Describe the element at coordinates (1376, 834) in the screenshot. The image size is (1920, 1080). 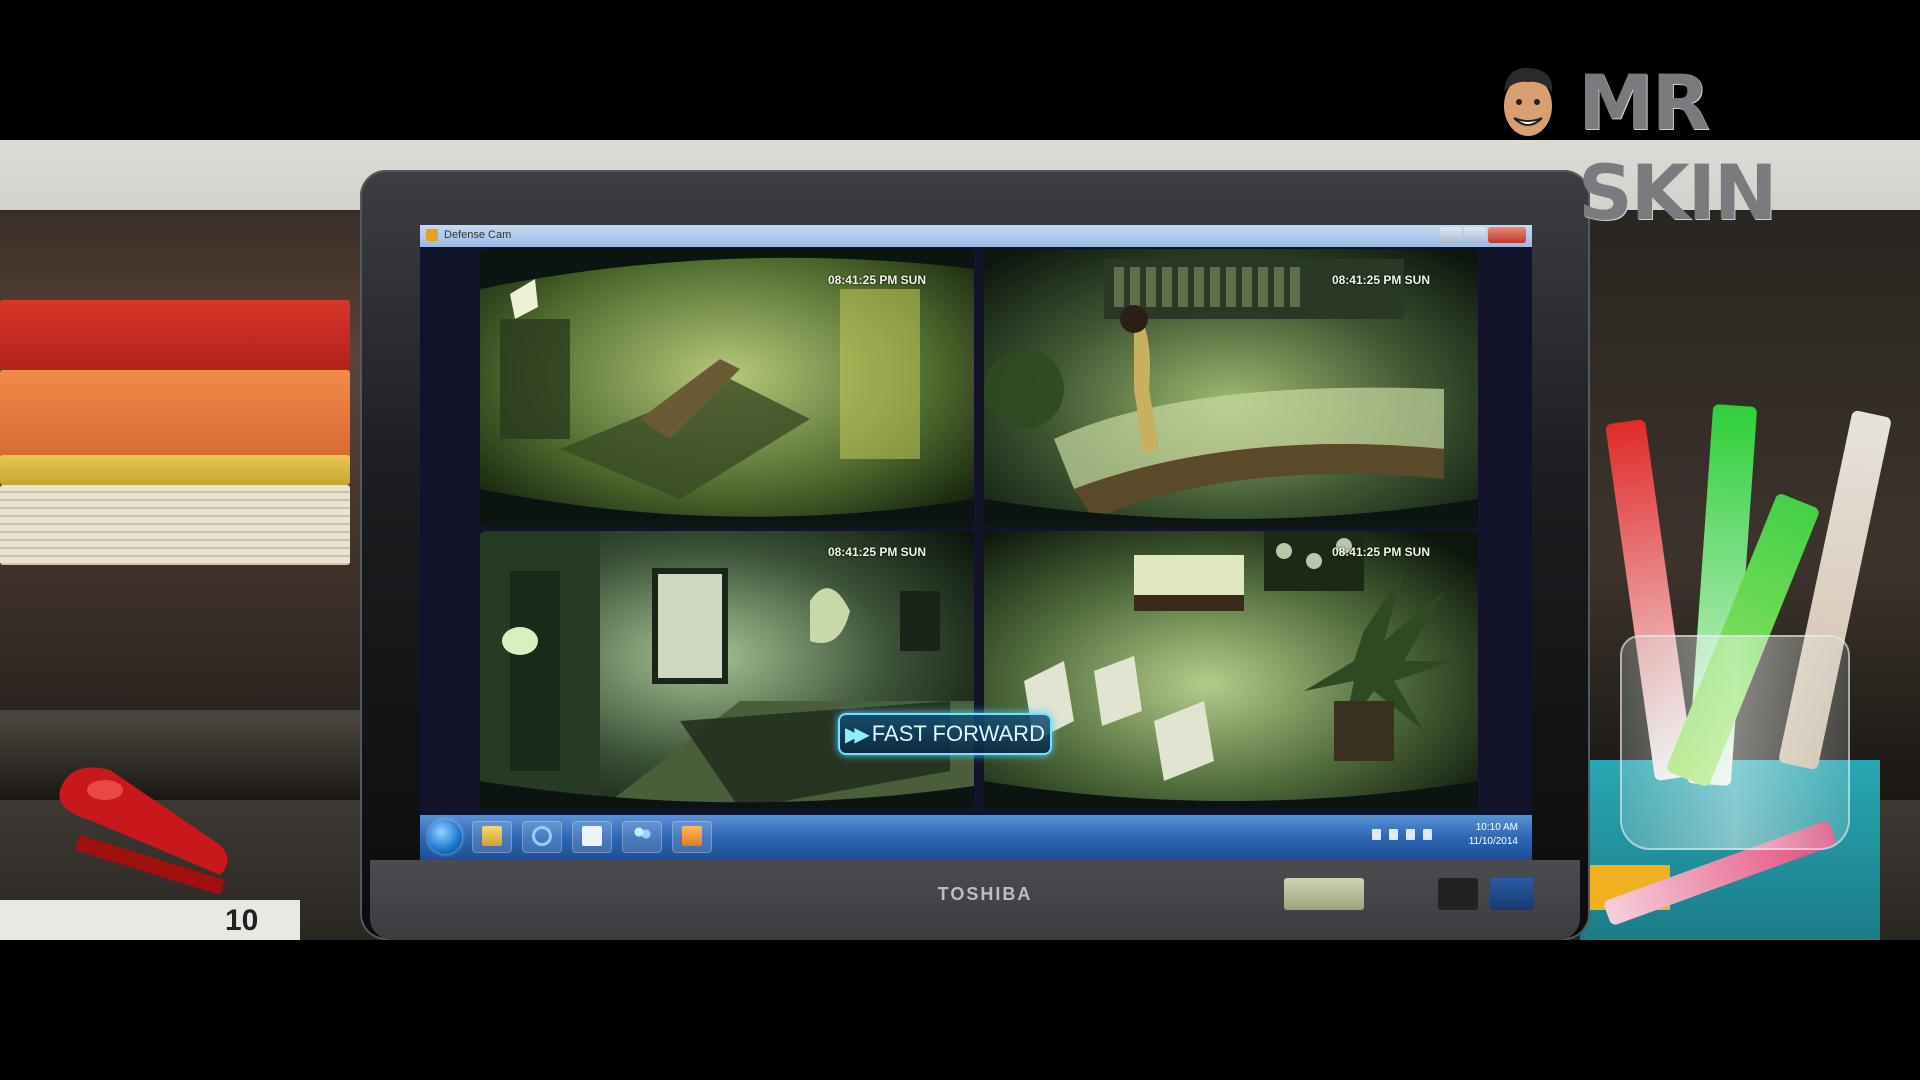
I see `tray-arrow-icon` at that location.